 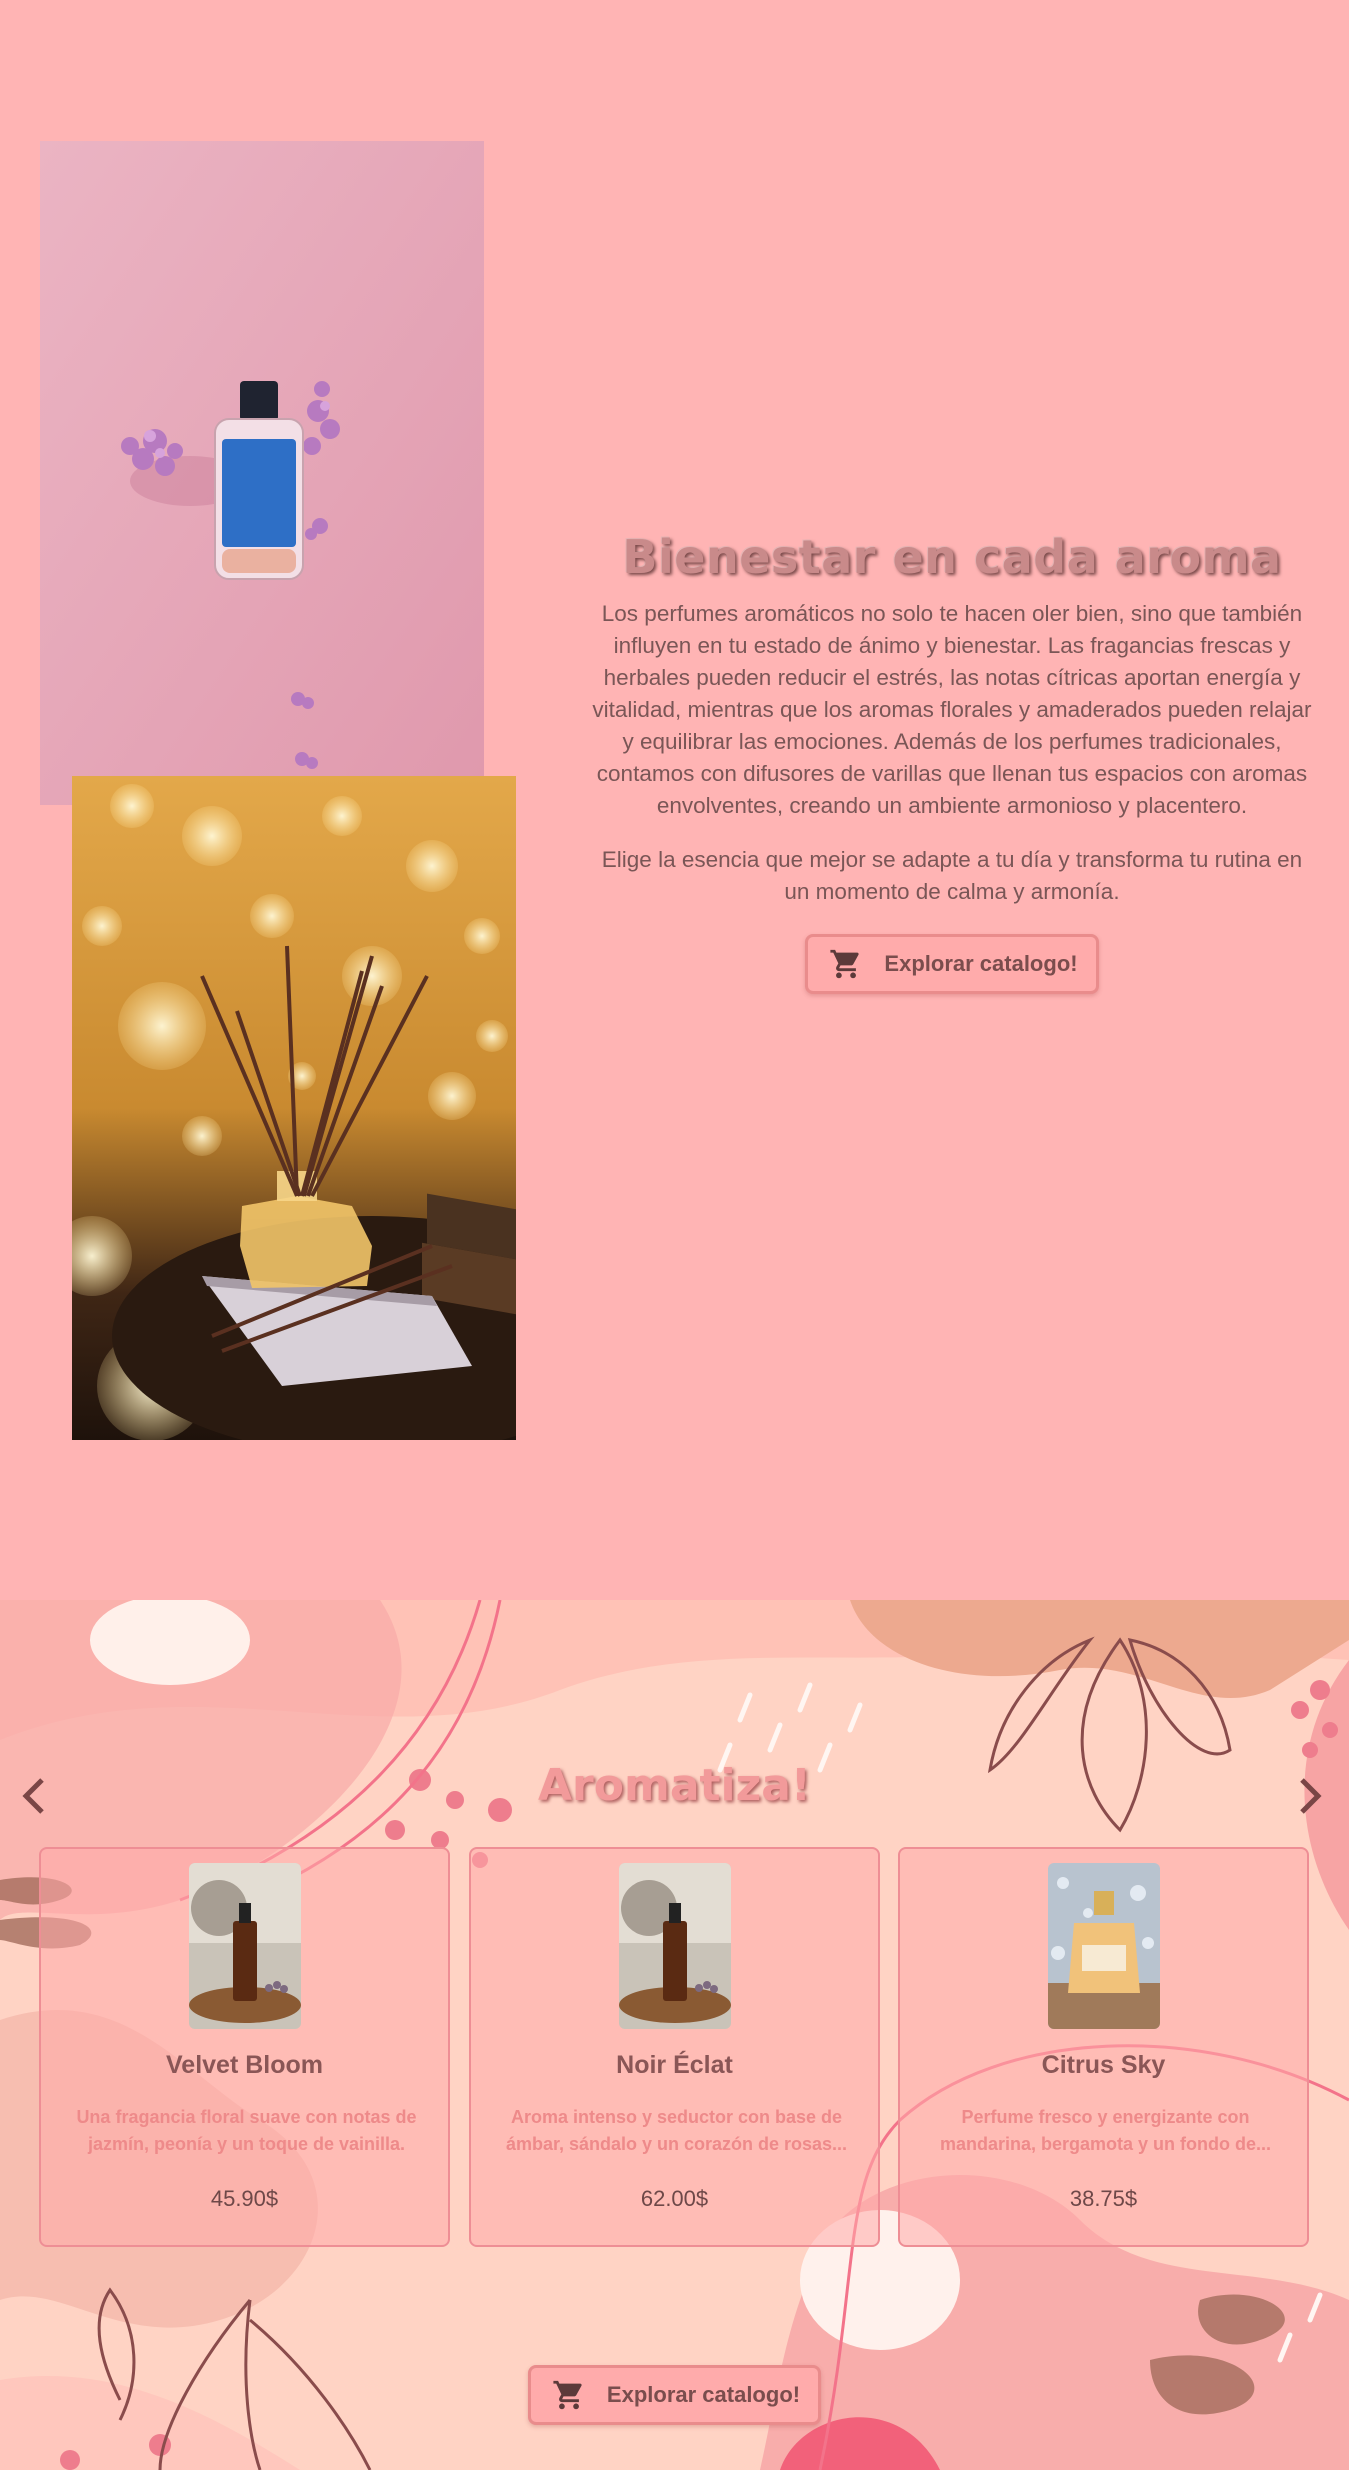 What do you see at coordinates (674, 2198) in the screenshot?
I see `product-price: 62.00$` at bounding box center [674, 2198].